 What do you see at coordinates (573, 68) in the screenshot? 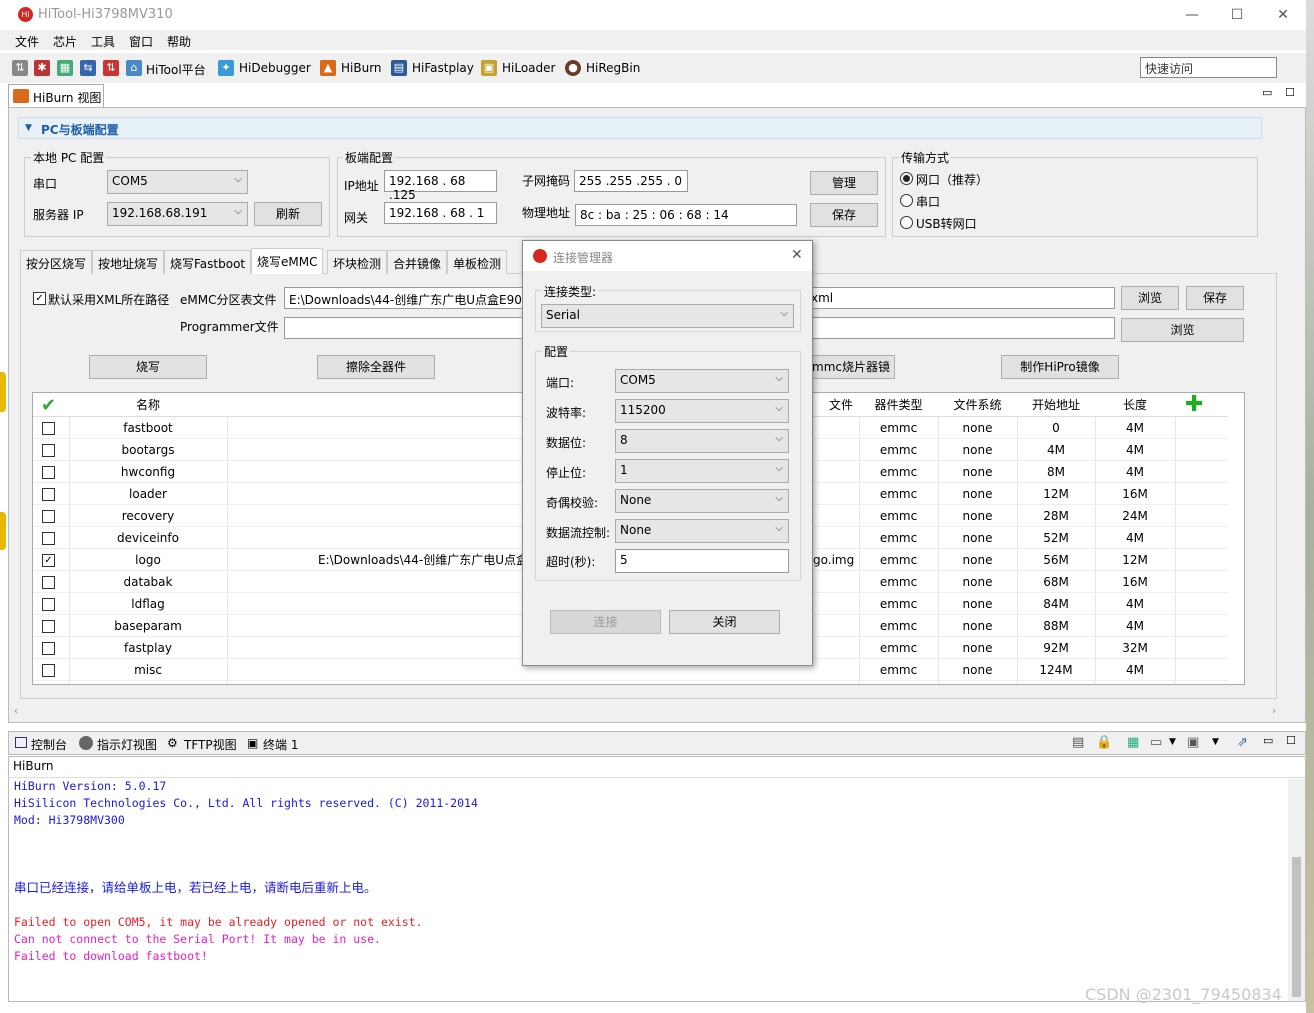
I see `regbin-icon: ●` at bounding box center [573, 68].